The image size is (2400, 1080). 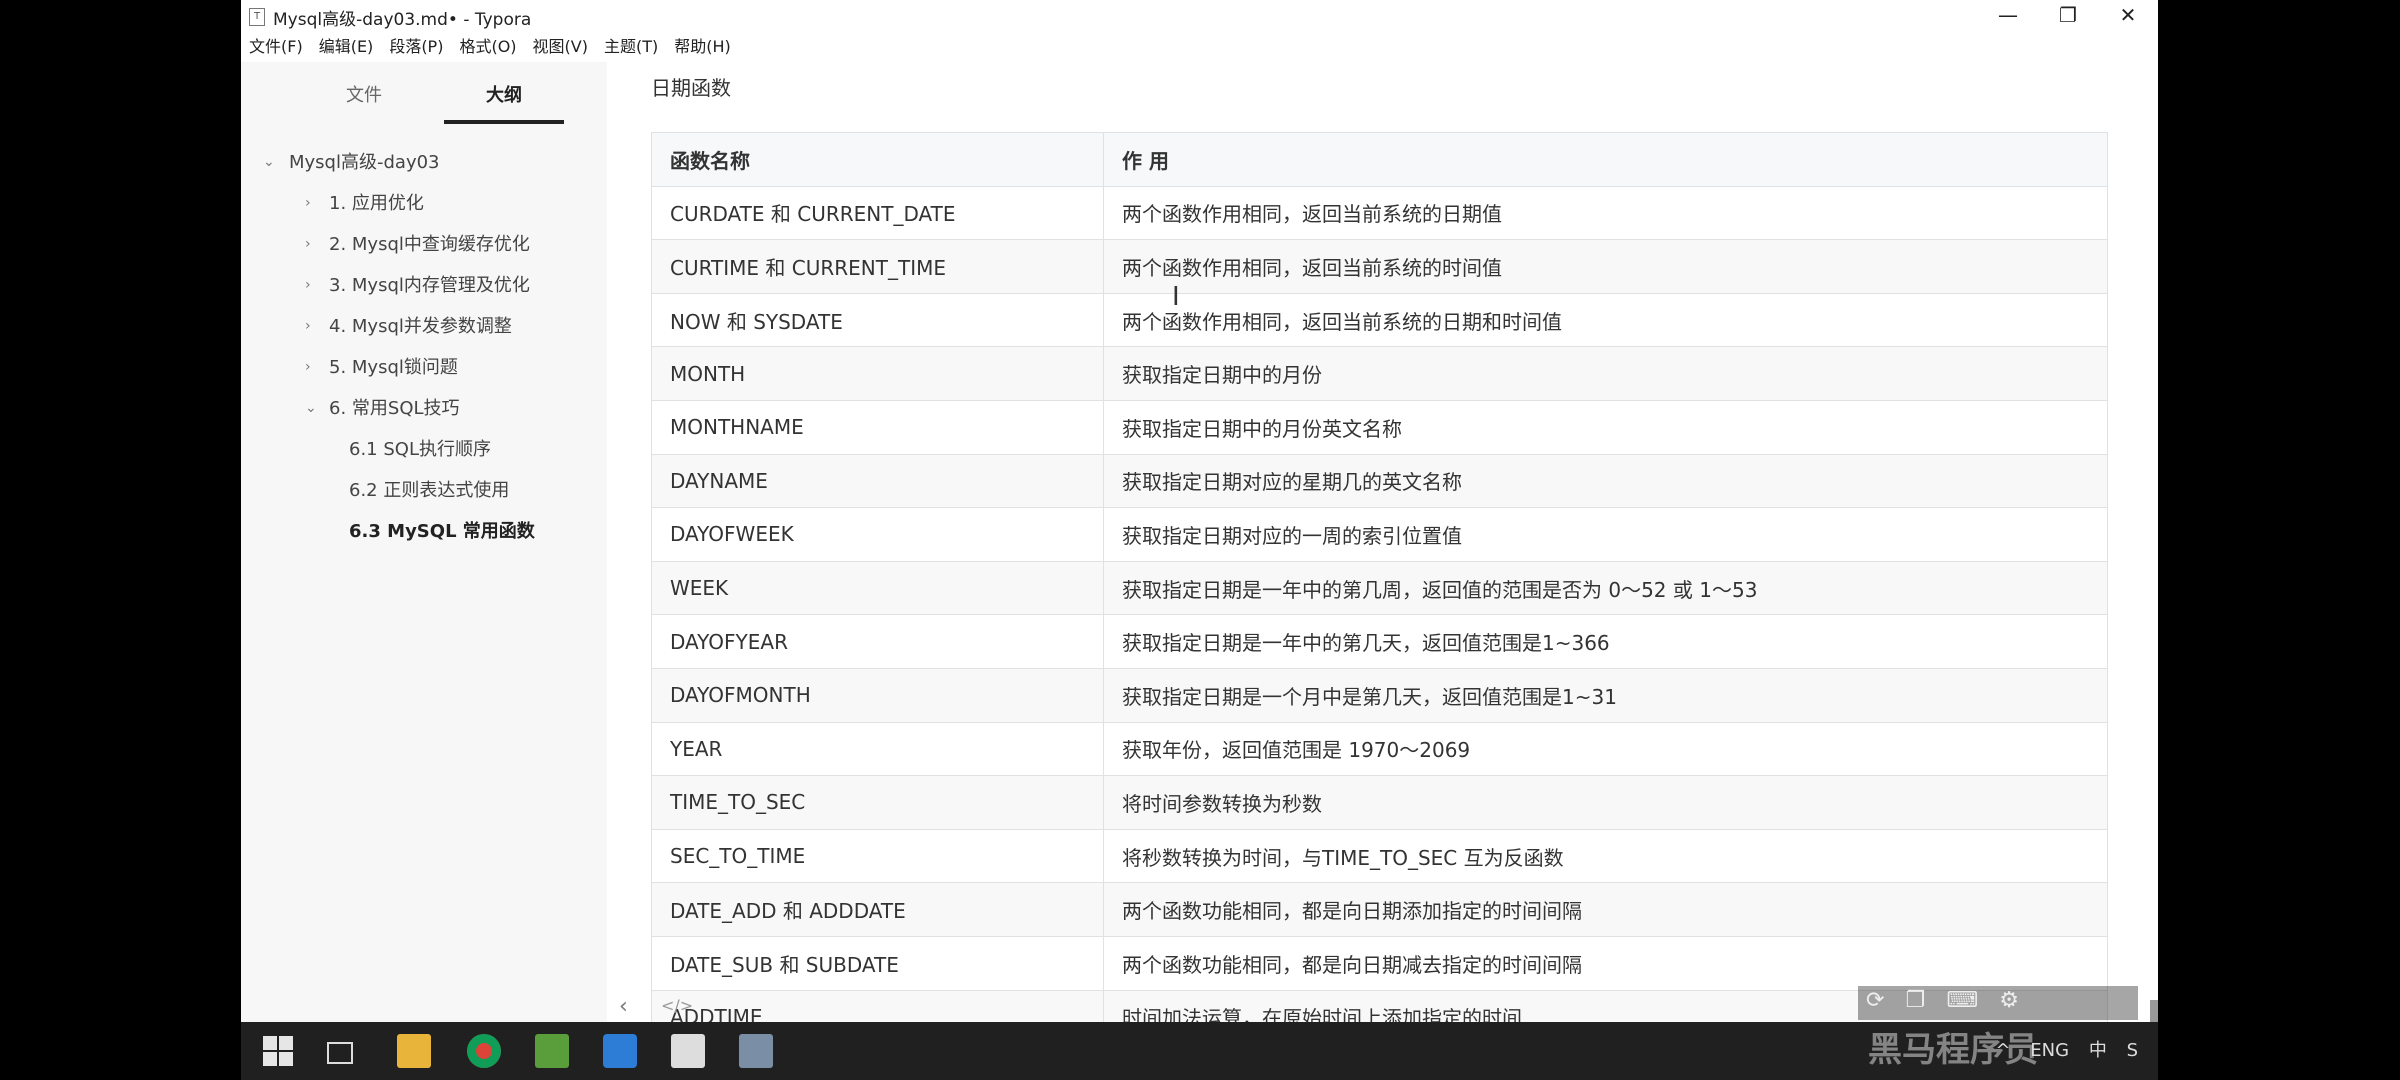 What do you see at coordinates (2049, 1050) in the screenshot?
I see `language-indicator: ENG` at bounding box center [2049, 1050].